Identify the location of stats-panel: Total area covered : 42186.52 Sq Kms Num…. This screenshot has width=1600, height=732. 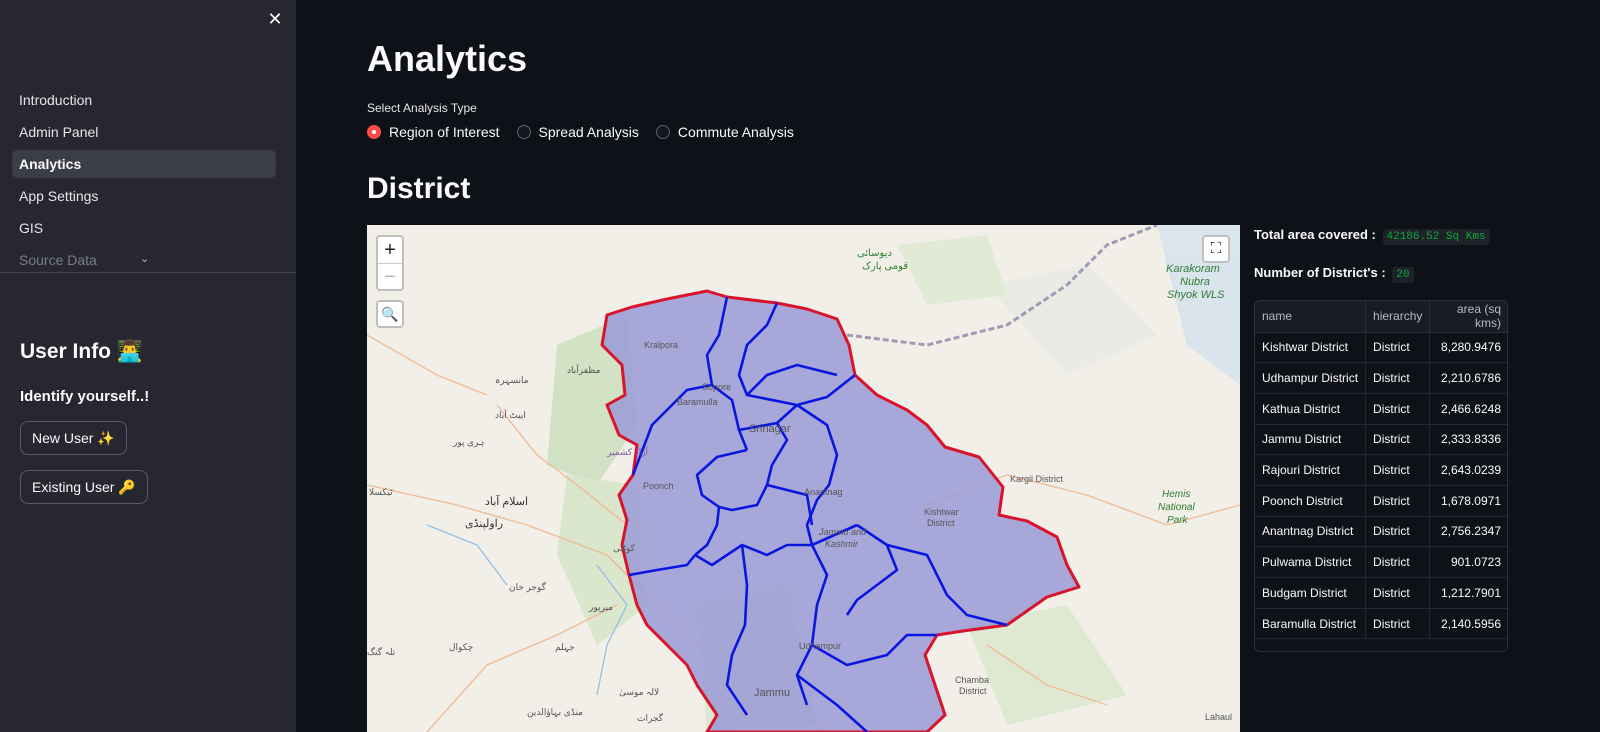
(1372, 265).